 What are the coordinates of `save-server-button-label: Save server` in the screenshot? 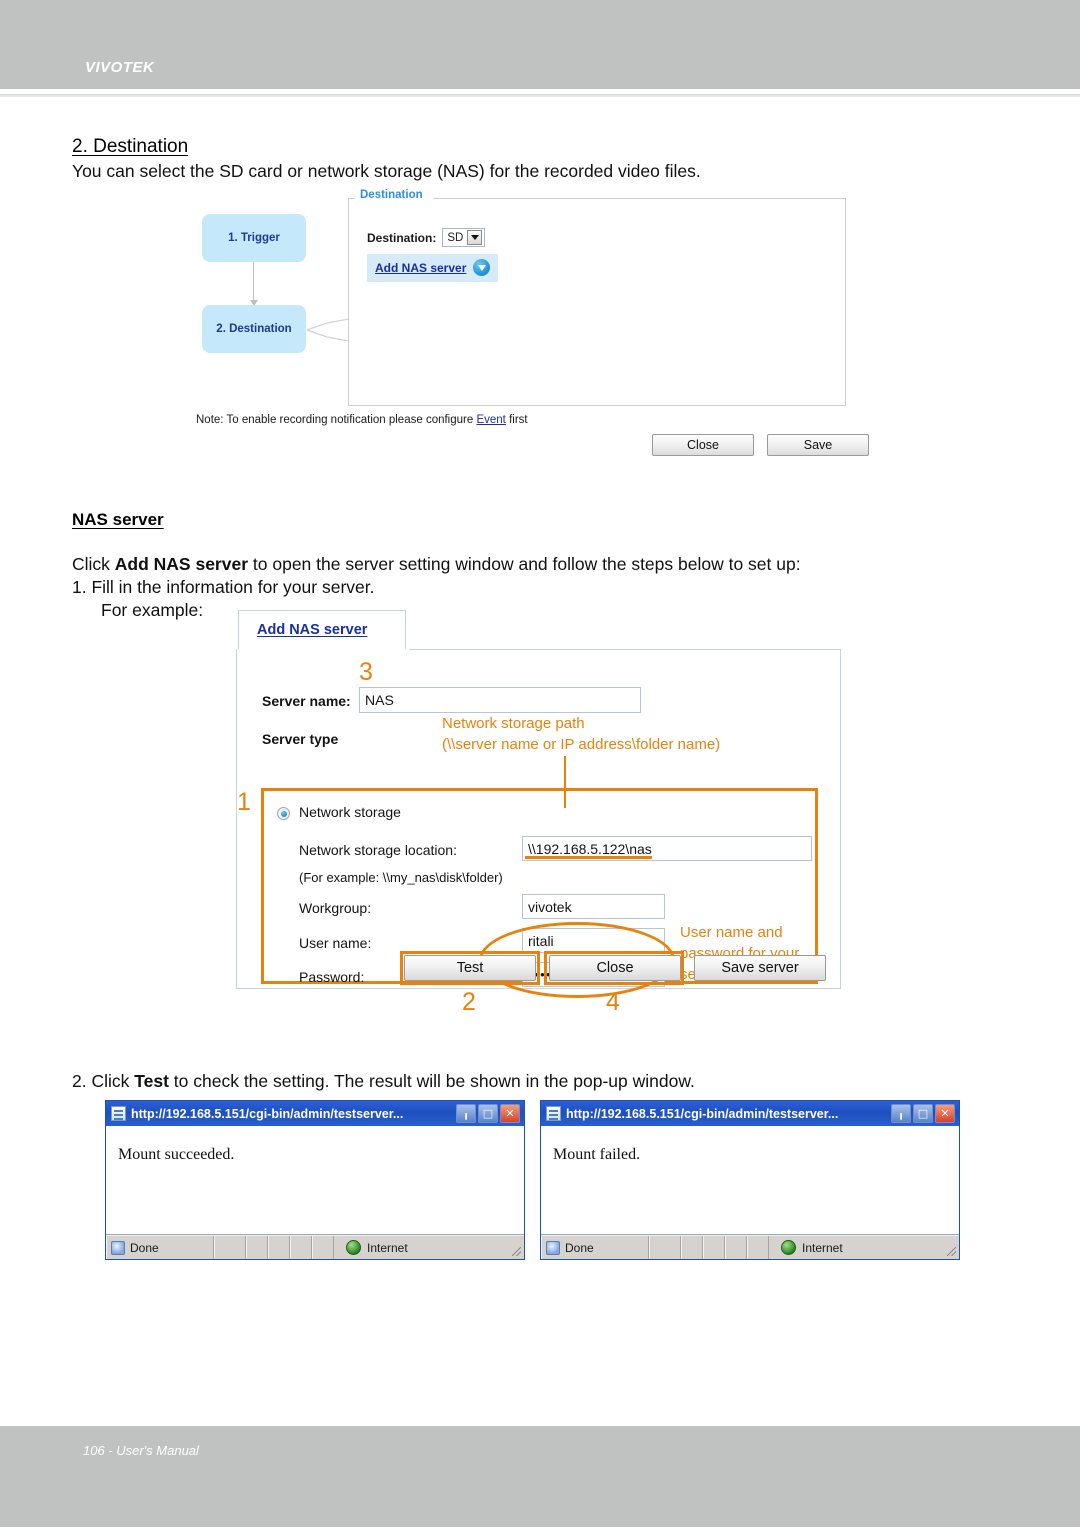 It's located at (760, 968).